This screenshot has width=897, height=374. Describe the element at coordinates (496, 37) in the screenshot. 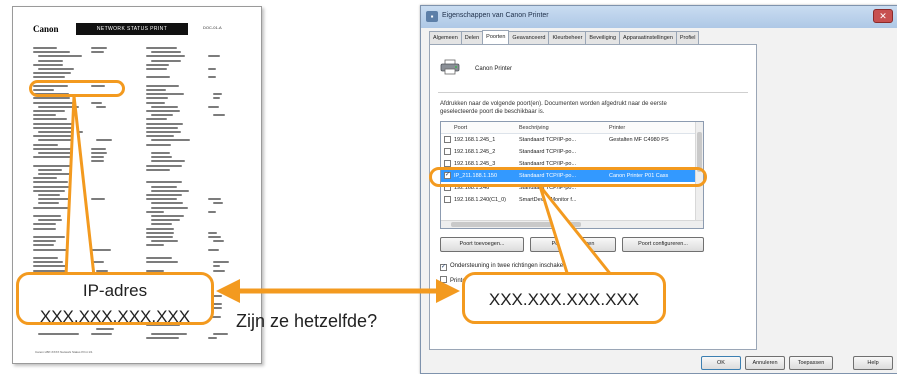

I see `tab-ports: Poorten` at that location.